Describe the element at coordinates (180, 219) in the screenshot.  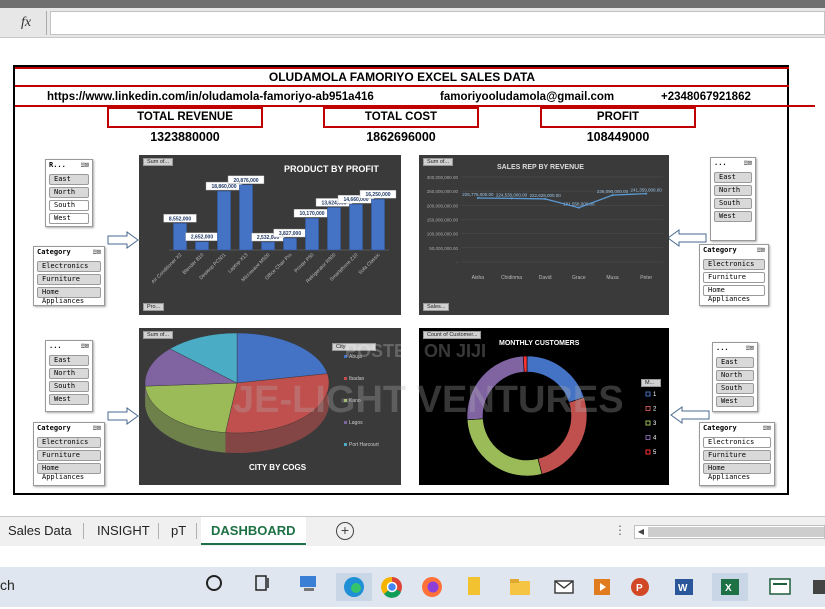
I see `data-label-0: 8,552,000` at that location.